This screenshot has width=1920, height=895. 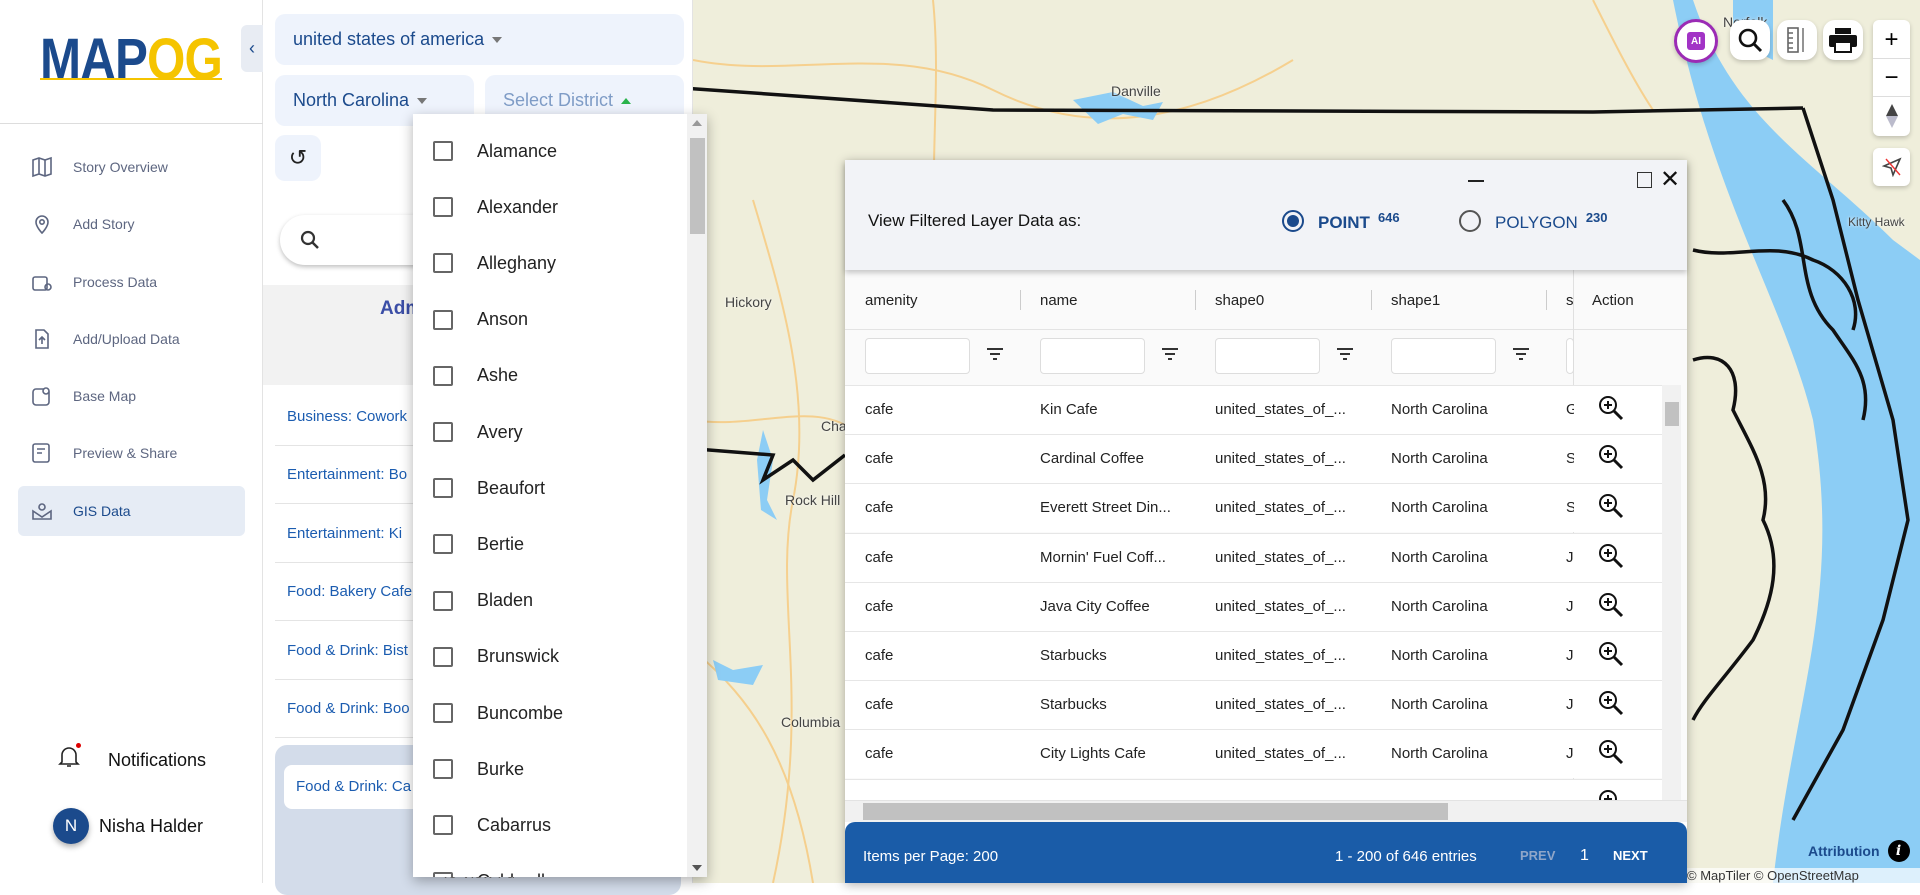 I want to click on column-header-shape1: shape1, so click(x=1415, y=300).